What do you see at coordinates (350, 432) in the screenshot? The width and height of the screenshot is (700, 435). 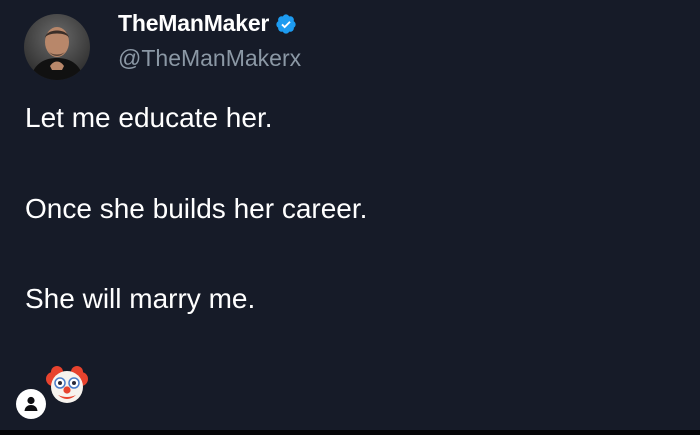 I see `bottom-border` at bounding box center [350, 432].